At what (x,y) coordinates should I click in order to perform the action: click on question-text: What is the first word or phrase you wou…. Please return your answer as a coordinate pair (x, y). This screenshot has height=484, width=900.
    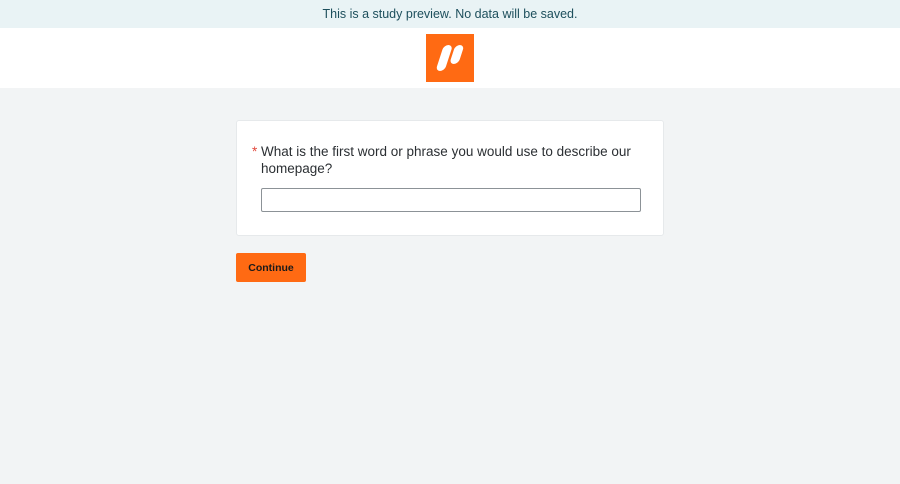
    Looking at the image, I should click on (446, 160).